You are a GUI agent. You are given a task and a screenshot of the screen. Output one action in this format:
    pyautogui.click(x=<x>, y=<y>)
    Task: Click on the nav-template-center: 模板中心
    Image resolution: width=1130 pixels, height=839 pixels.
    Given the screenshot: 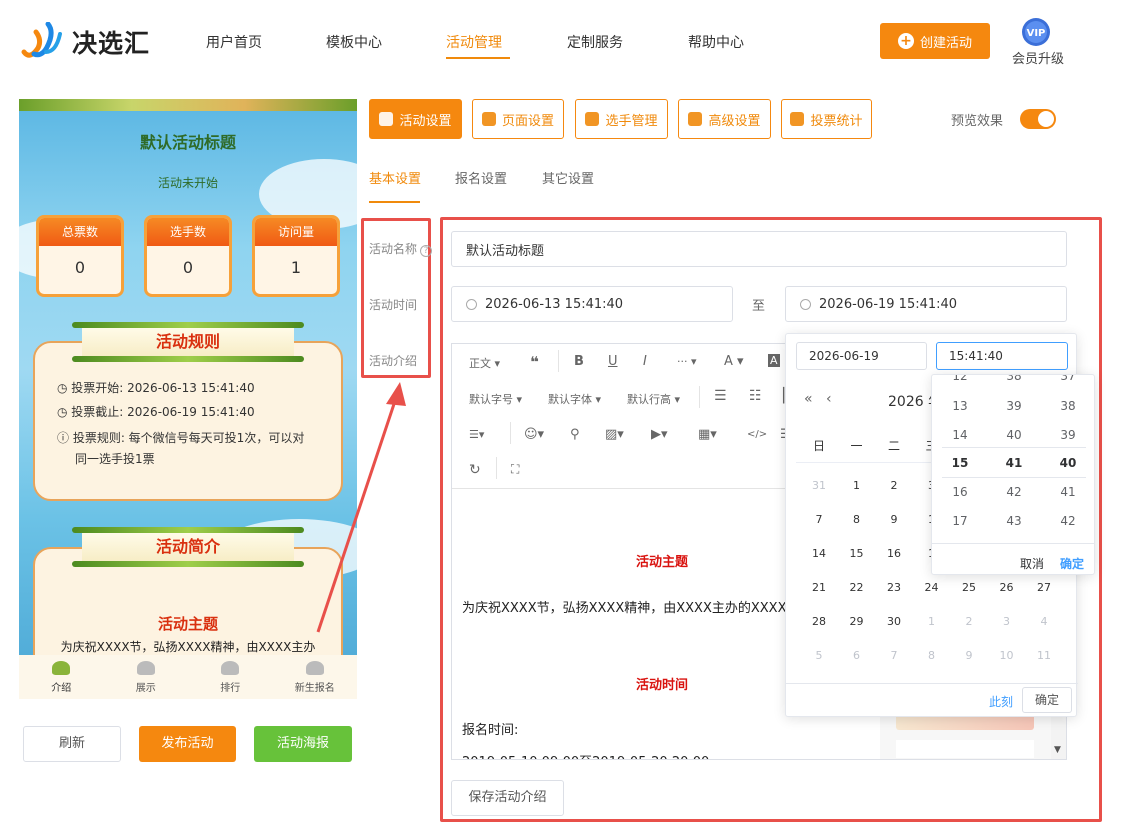 What is the action you would take?
    pyautogui.click(x=354, y=42)
    